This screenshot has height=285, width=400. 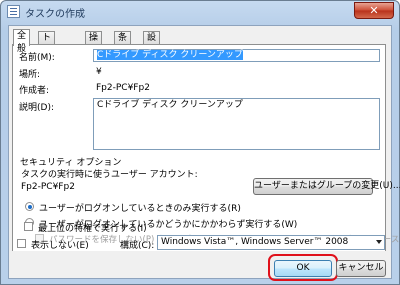 I want to click on name-input-value: Cドライブ ディスク クリーンアップ, so click(x=170, y=55).